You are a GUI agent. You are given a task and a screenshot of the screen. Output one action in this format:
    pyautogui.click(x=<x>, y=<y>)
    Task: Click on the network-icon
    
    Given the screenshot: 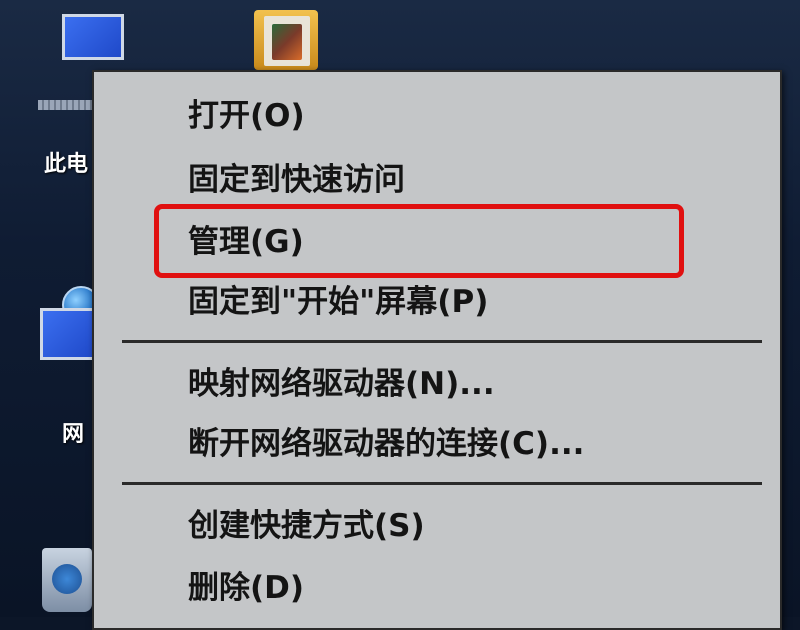 What is the action you would take?
    pyautogui.click(x=70, y=348)
    